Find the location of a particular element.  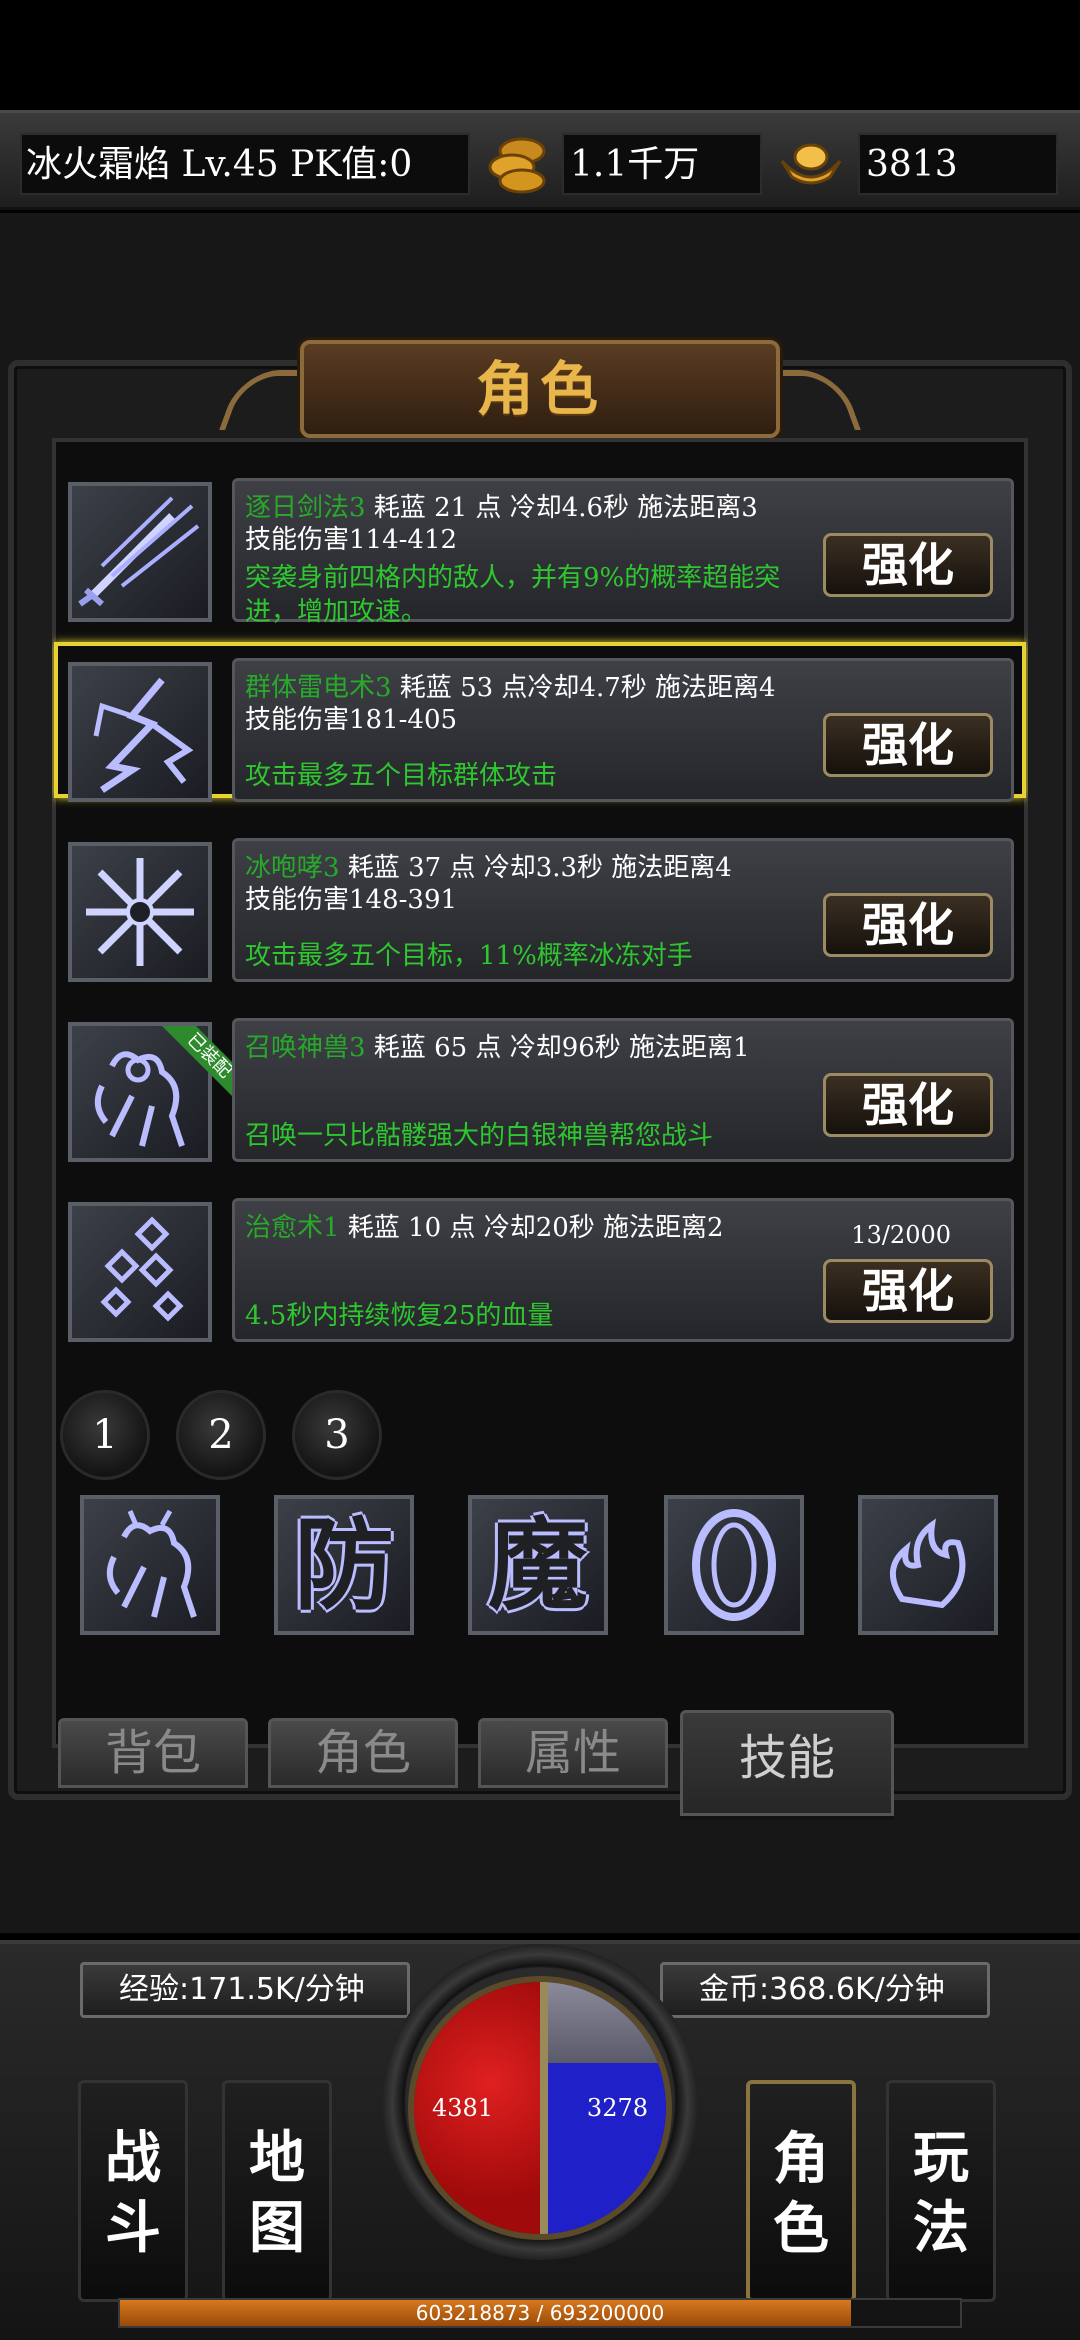

category-flame-button is located at coordinates (928, 1565).